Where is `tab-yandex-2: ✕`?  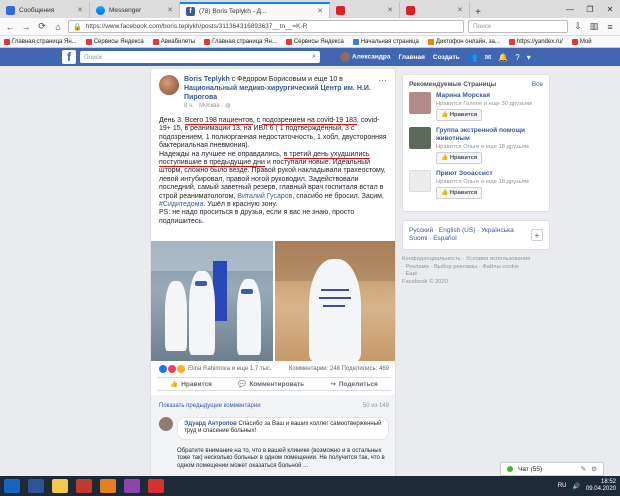
tab-yandex-2: ✕ is located at coordinates (435, 10).